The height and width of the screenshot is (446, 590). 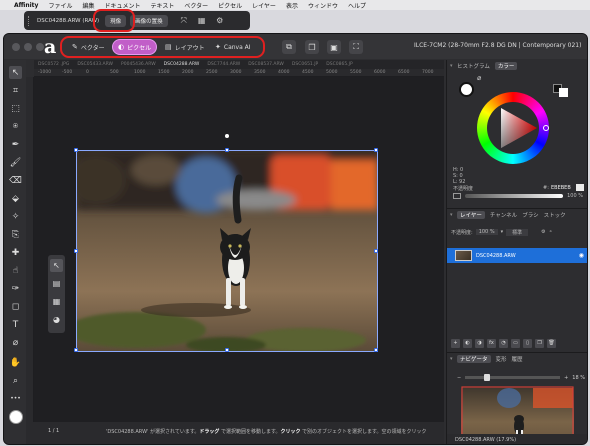 What do you see at coordinates (15, 288) in the screenshot?
I see `pen-tool-icon: ✑` at bounding box center [15, 288].